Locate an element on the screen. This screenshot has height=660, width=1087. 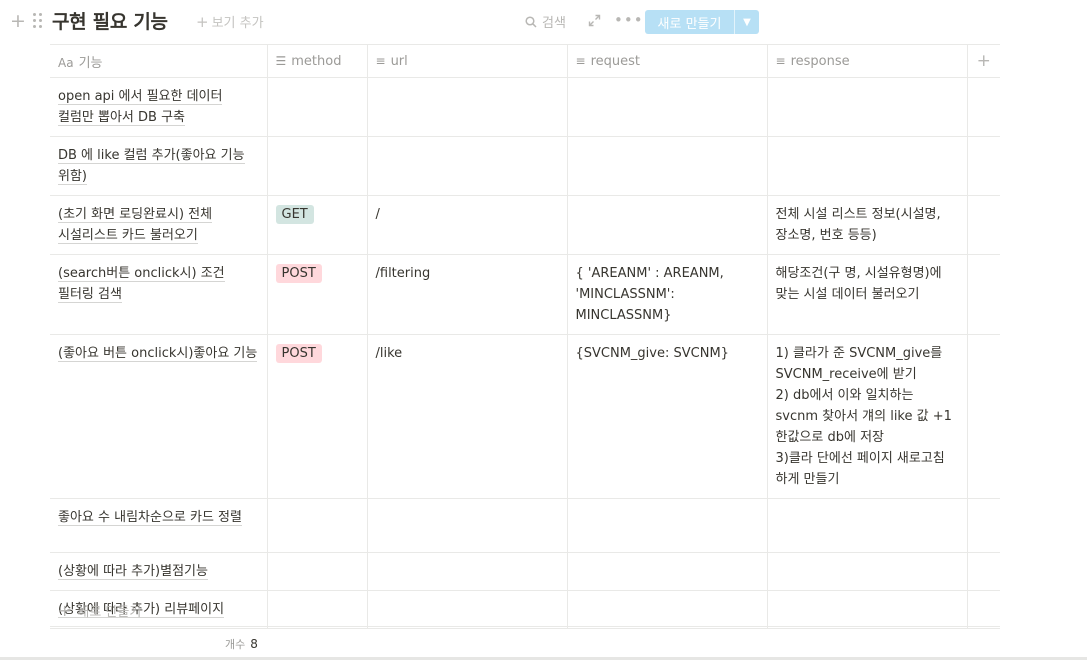
new-button-label: 새로 만들기 is located at coordinates (690, 22).